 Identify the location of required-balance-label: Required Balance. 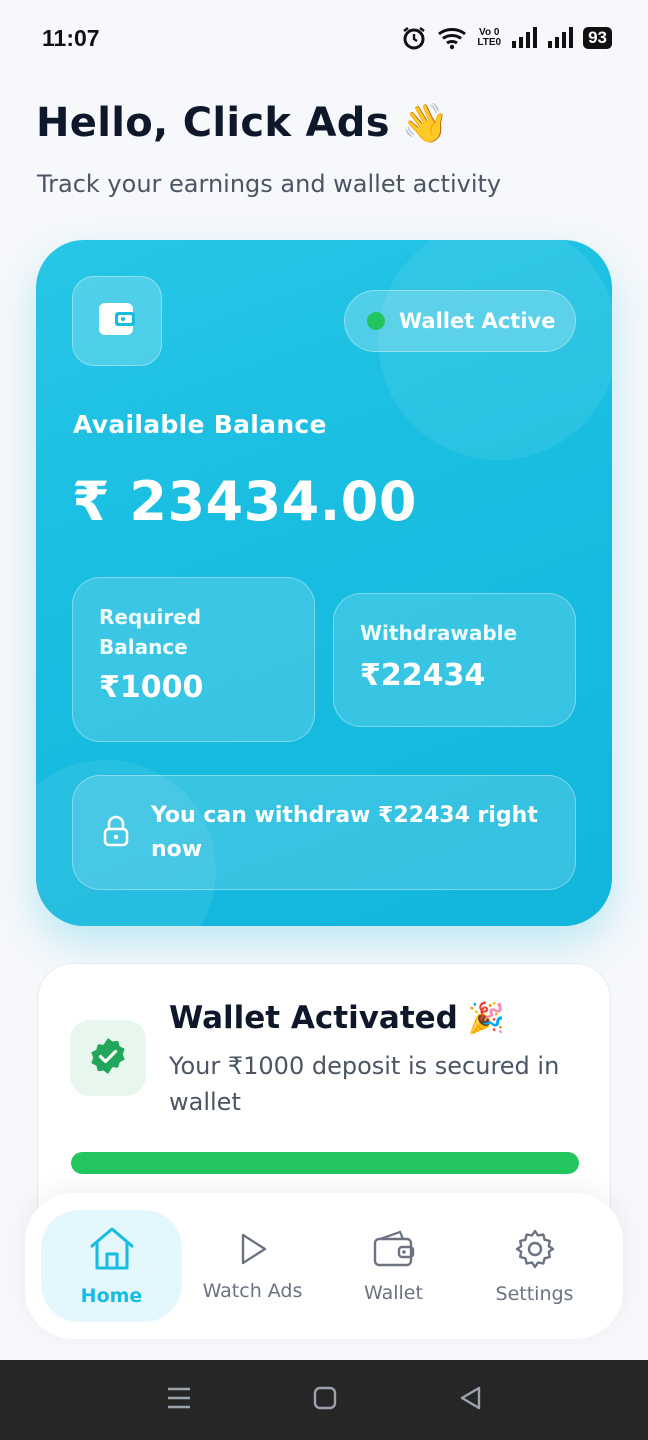
(150, 632).